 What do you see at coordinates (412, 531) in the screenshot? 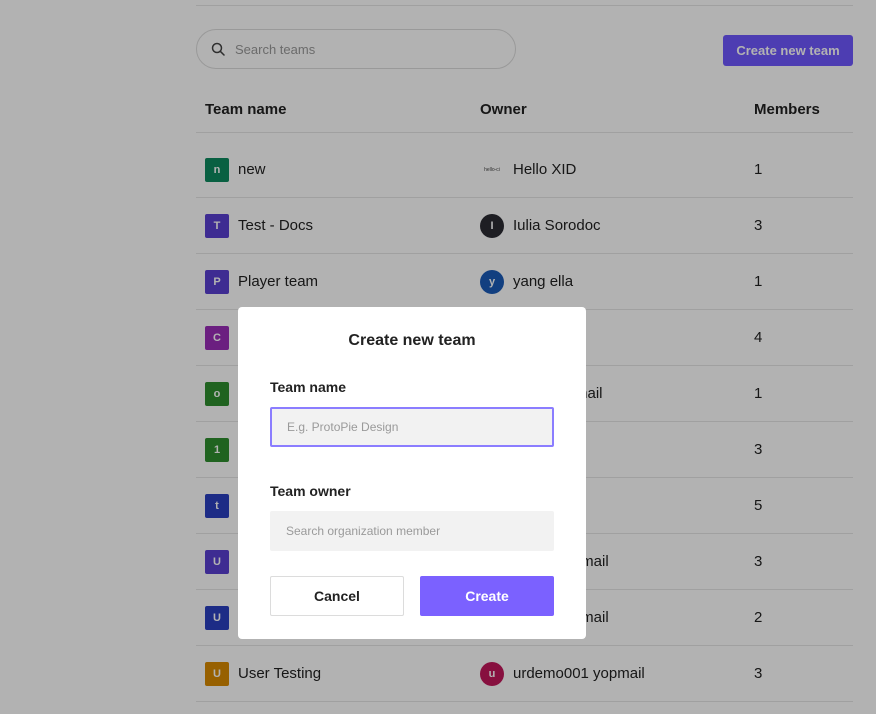
I see `team-owner-search-input` at bounding box center [412, 531].